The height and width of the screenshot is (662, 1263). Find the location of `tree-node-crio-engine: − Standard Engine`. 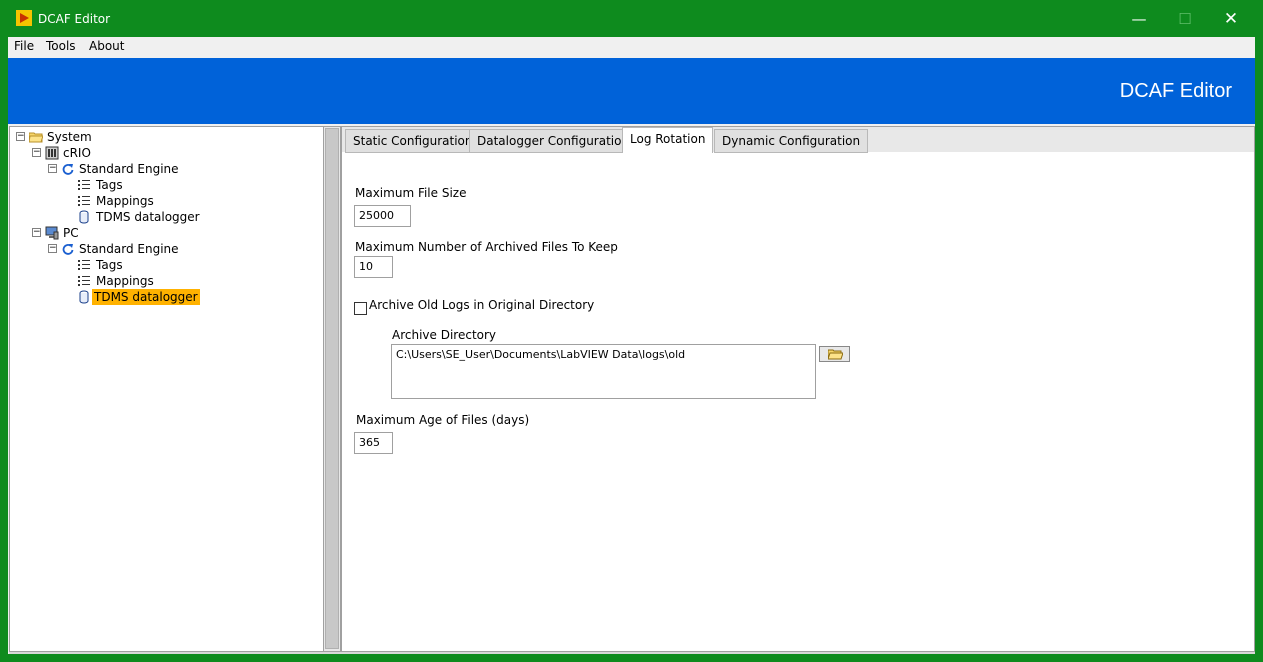

tree-node-crio-engine: − Standard Engine is located at coordinates (148, 169).